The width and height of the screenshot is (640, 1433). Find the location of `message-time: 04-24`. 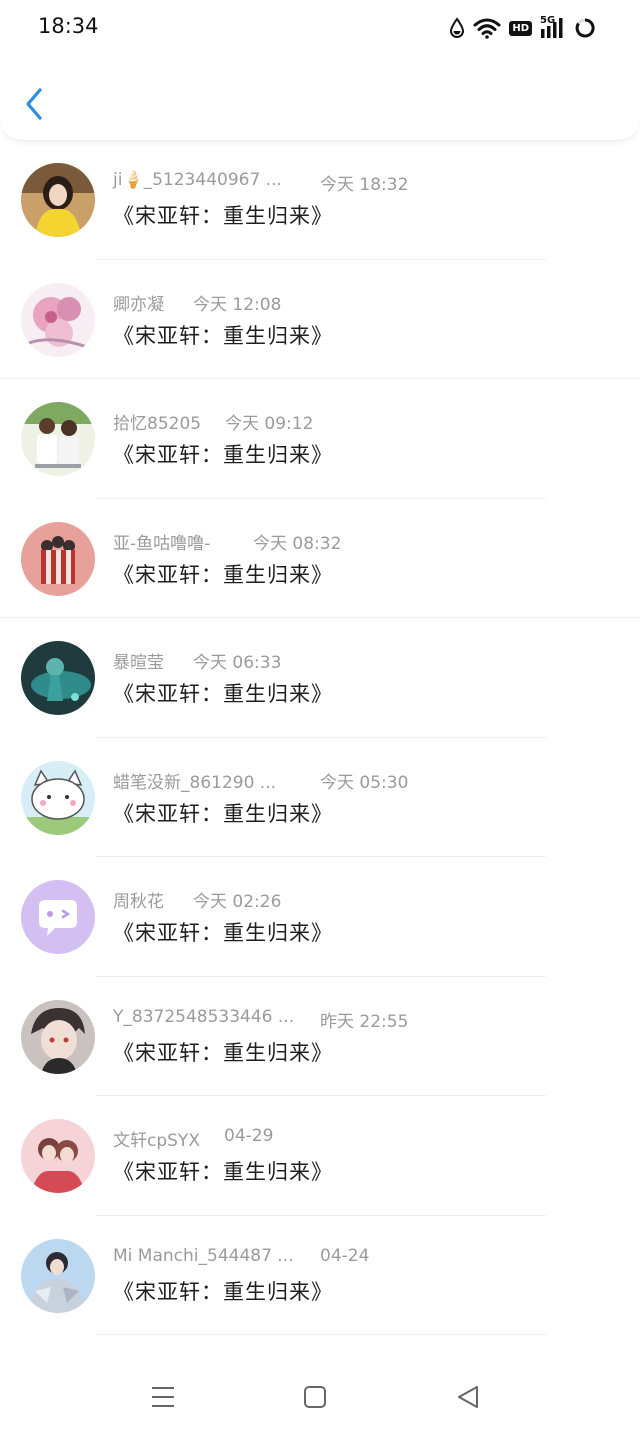

message-time: 04-24 is located at coordinates (345, 1255).